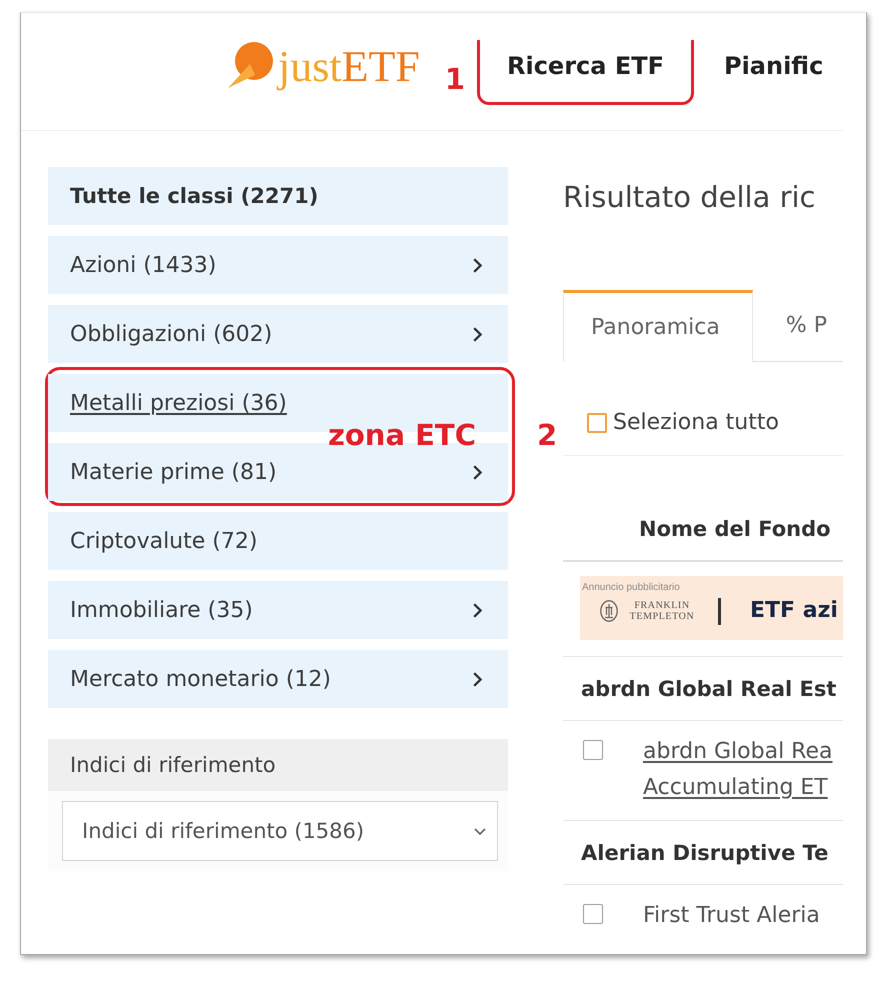 The height and width of the screenshot is (982, 890). Describe the element at coordinates (454, 79) in the screenshot. I see `annotation-number: 1` at that location.